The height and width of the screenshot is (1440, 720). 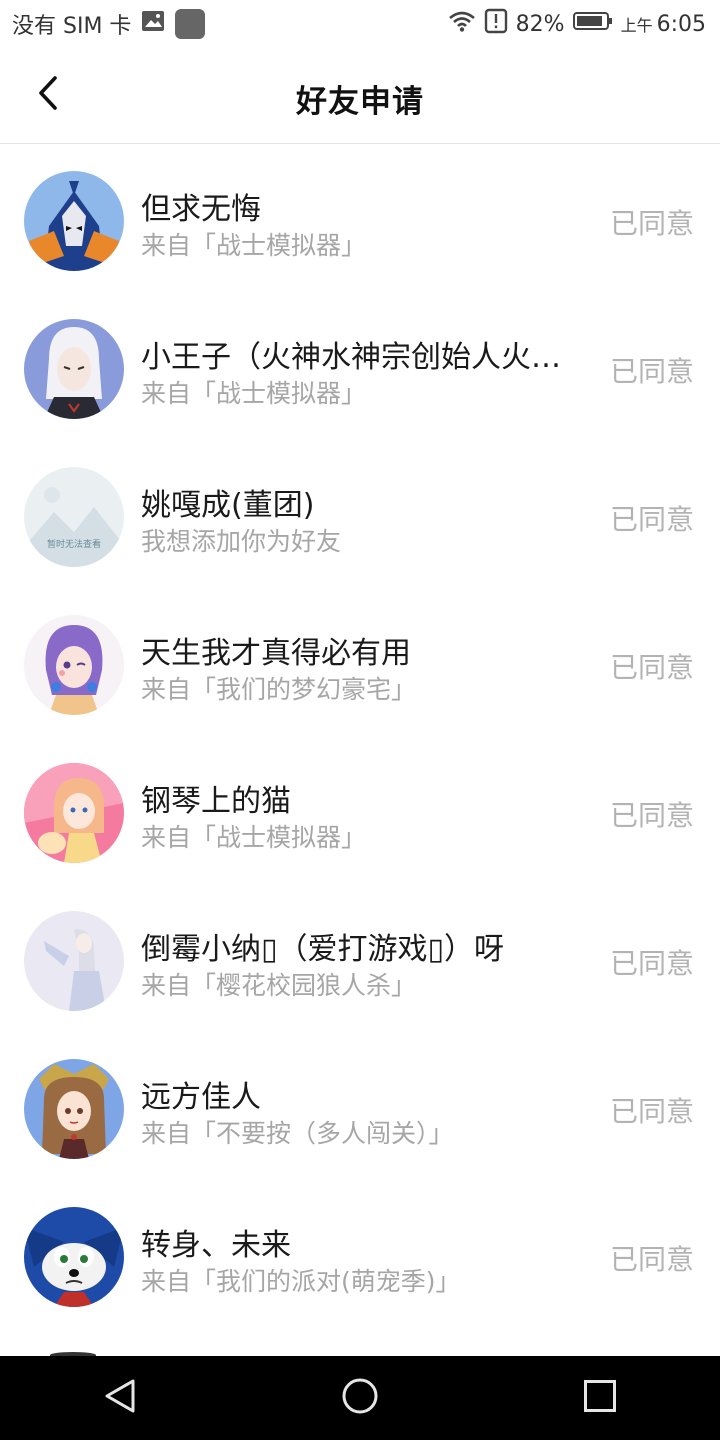 What do you see at coordinates (360, 1254) in the screenshot?
I see `friend-request-row: 转身、未来 来自「我们的派对(萌宠季)」 已同意` at bounding box center [360, 1254].